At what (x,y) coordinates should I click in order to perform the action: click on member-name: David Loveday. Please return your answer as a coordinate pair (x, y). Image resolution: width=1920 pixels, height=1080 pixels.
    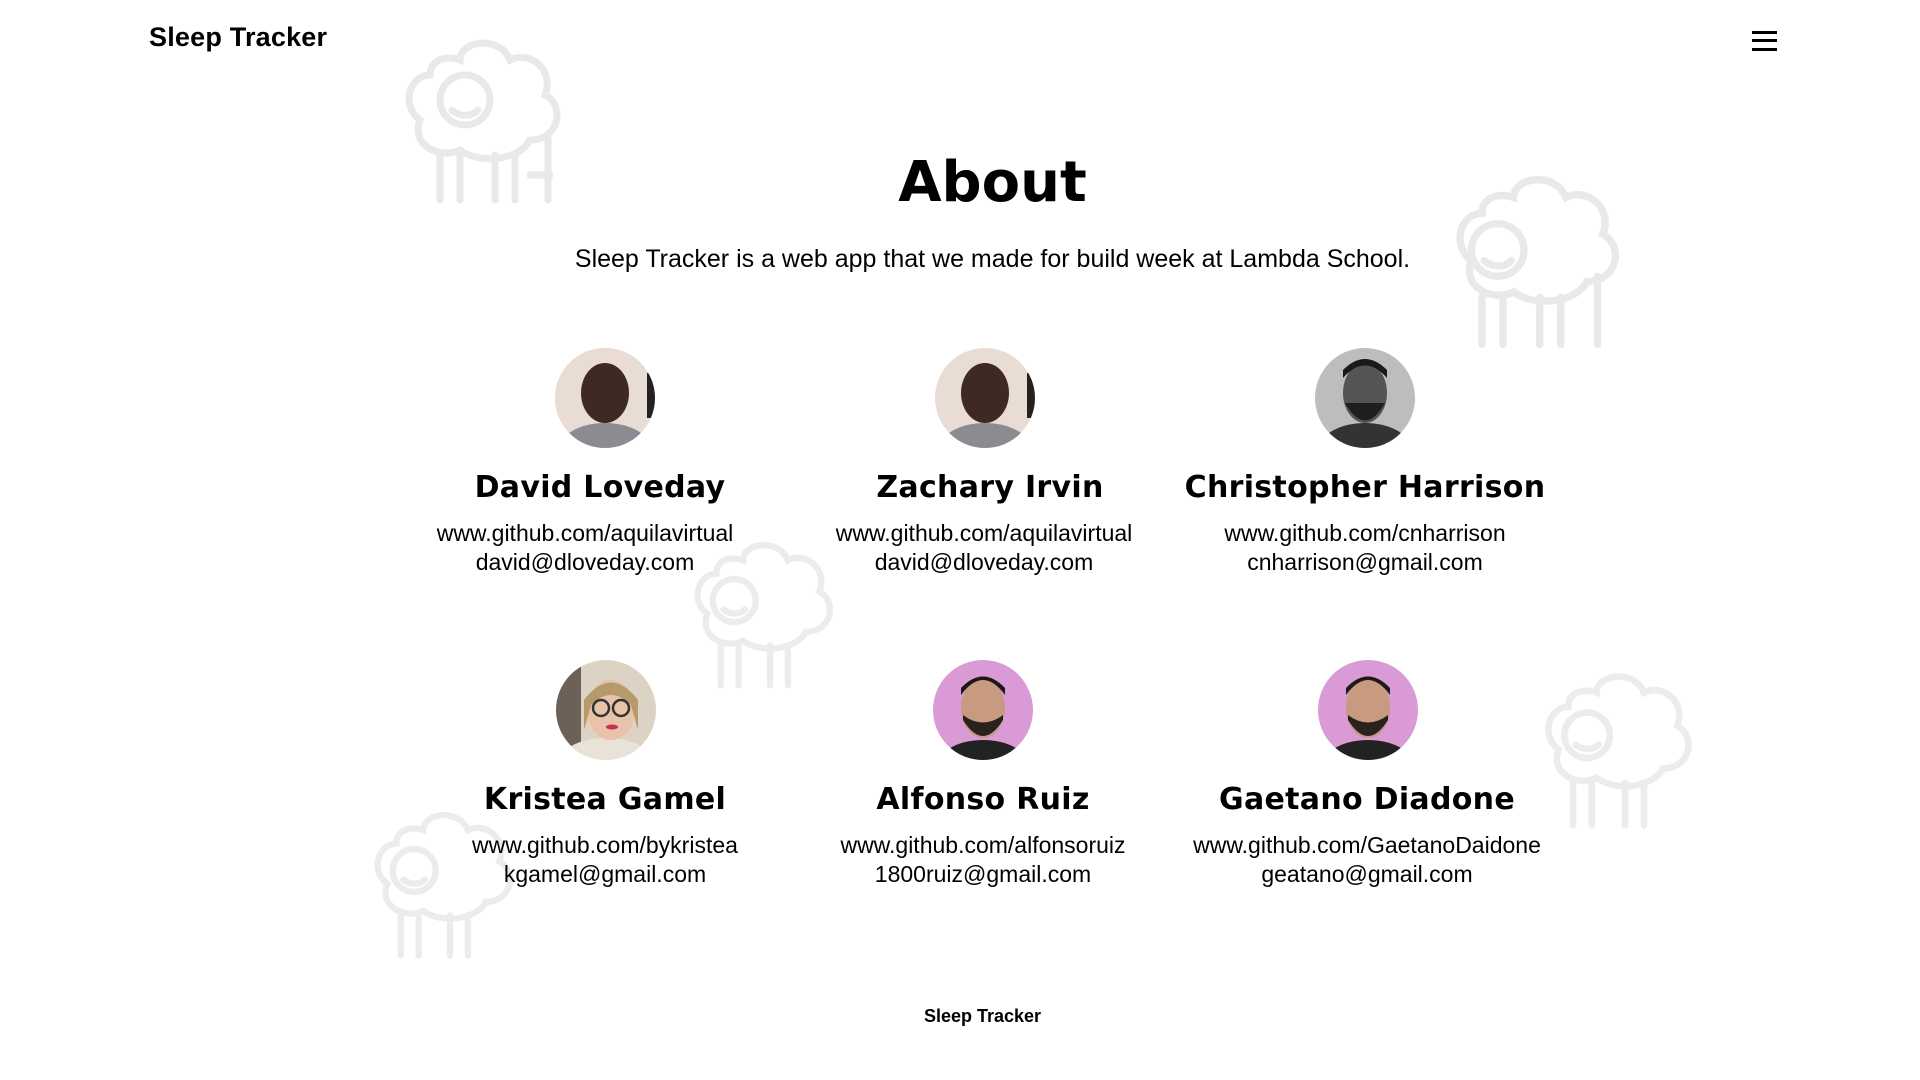
    Looking at the image, I should click on (600, 487).